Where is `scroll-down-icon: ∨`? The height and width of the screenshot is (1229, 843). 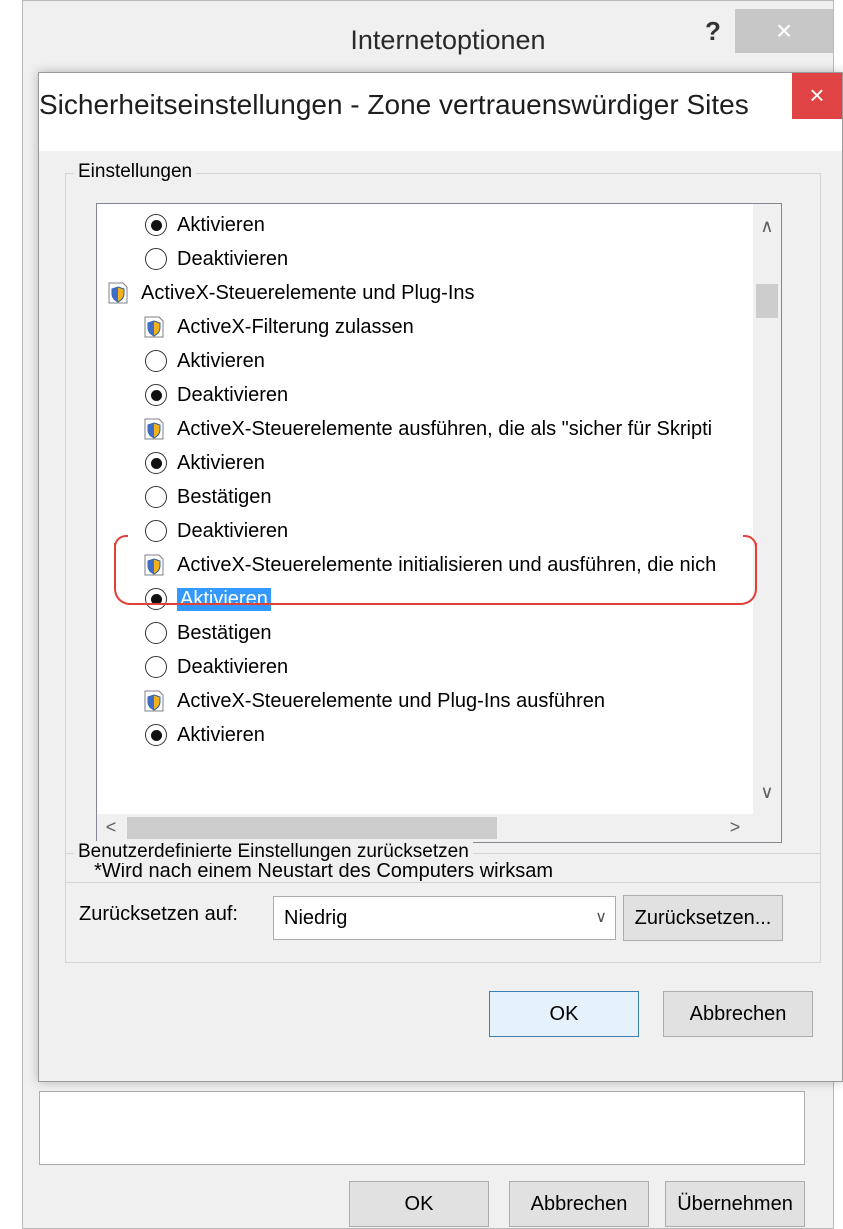
scroll-down-icon: ∨ is located at coordinates (767, 792).